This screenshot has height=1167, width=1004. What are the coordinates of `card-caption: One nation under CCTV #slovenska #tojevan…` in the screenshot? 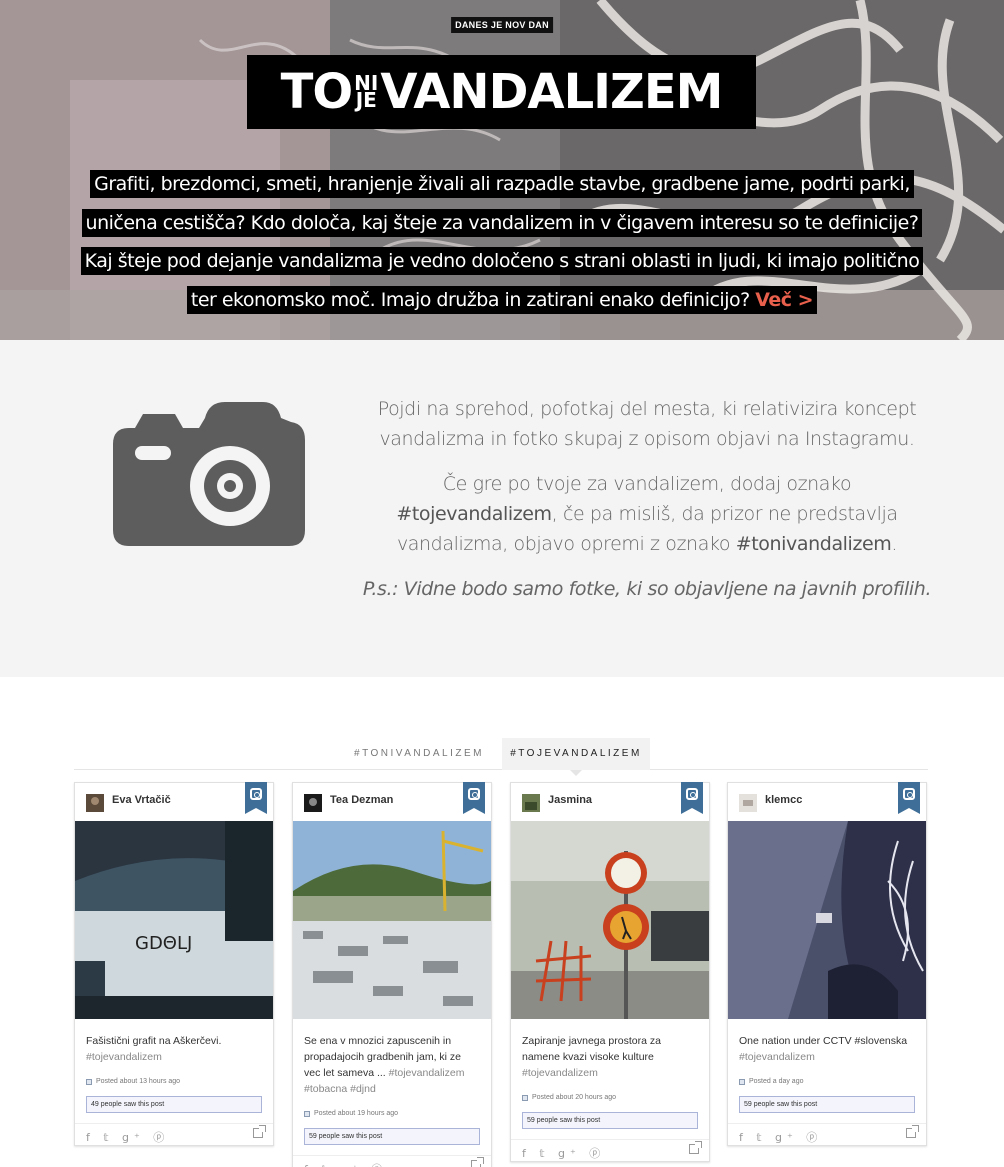 It's located at (823, 1049).